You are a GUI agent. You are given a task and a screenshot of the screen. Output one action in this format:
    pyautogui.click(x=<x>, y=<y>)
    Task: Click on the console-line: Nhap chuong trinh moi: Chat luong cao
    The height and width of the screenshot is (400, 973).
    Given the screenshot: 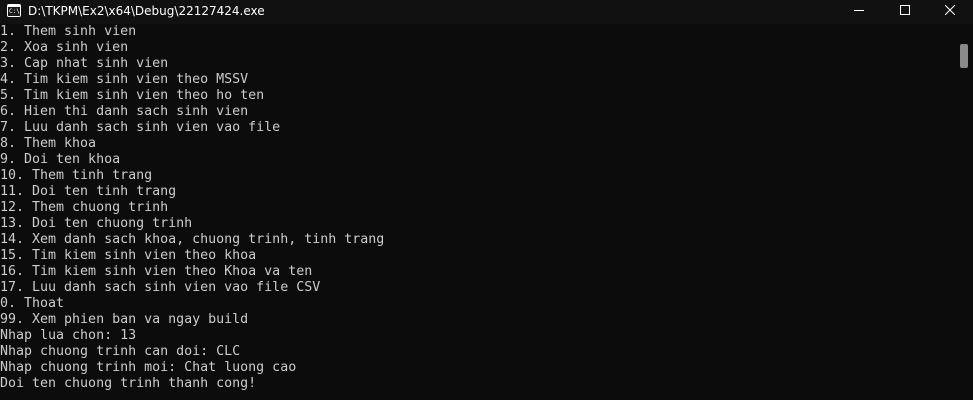 What is the action you would take?
    pyautogui.click(x=148, y=367)
    